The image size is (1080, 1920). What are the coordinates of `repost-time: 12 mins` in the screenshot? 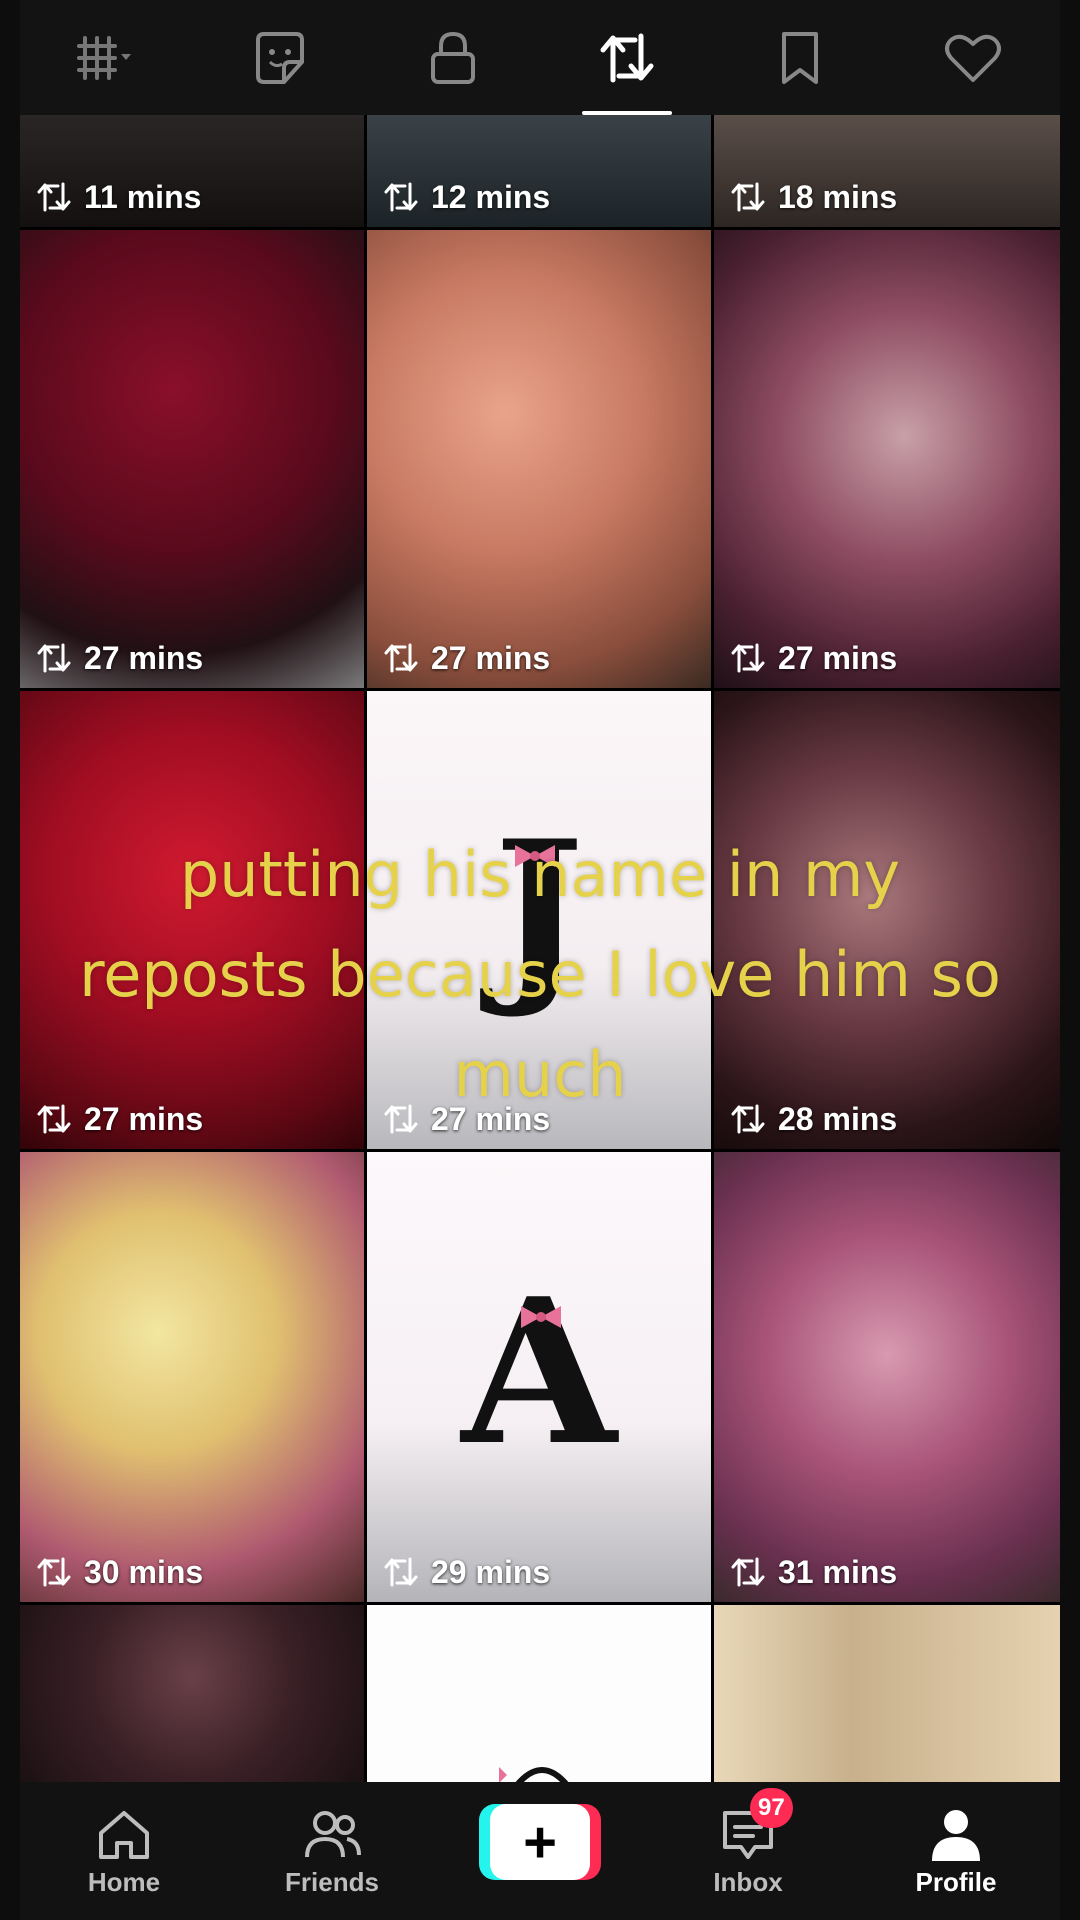 It's located at (465, 197).